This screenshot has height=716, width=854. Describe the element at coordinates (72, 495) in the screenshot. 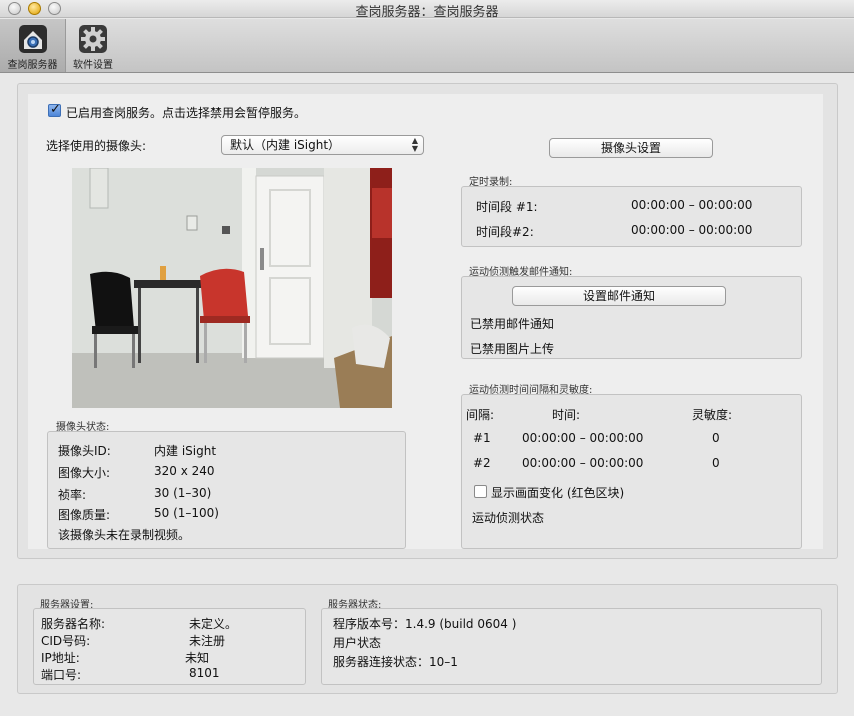

I see `frame-rate-label: 祯率:` at that location.